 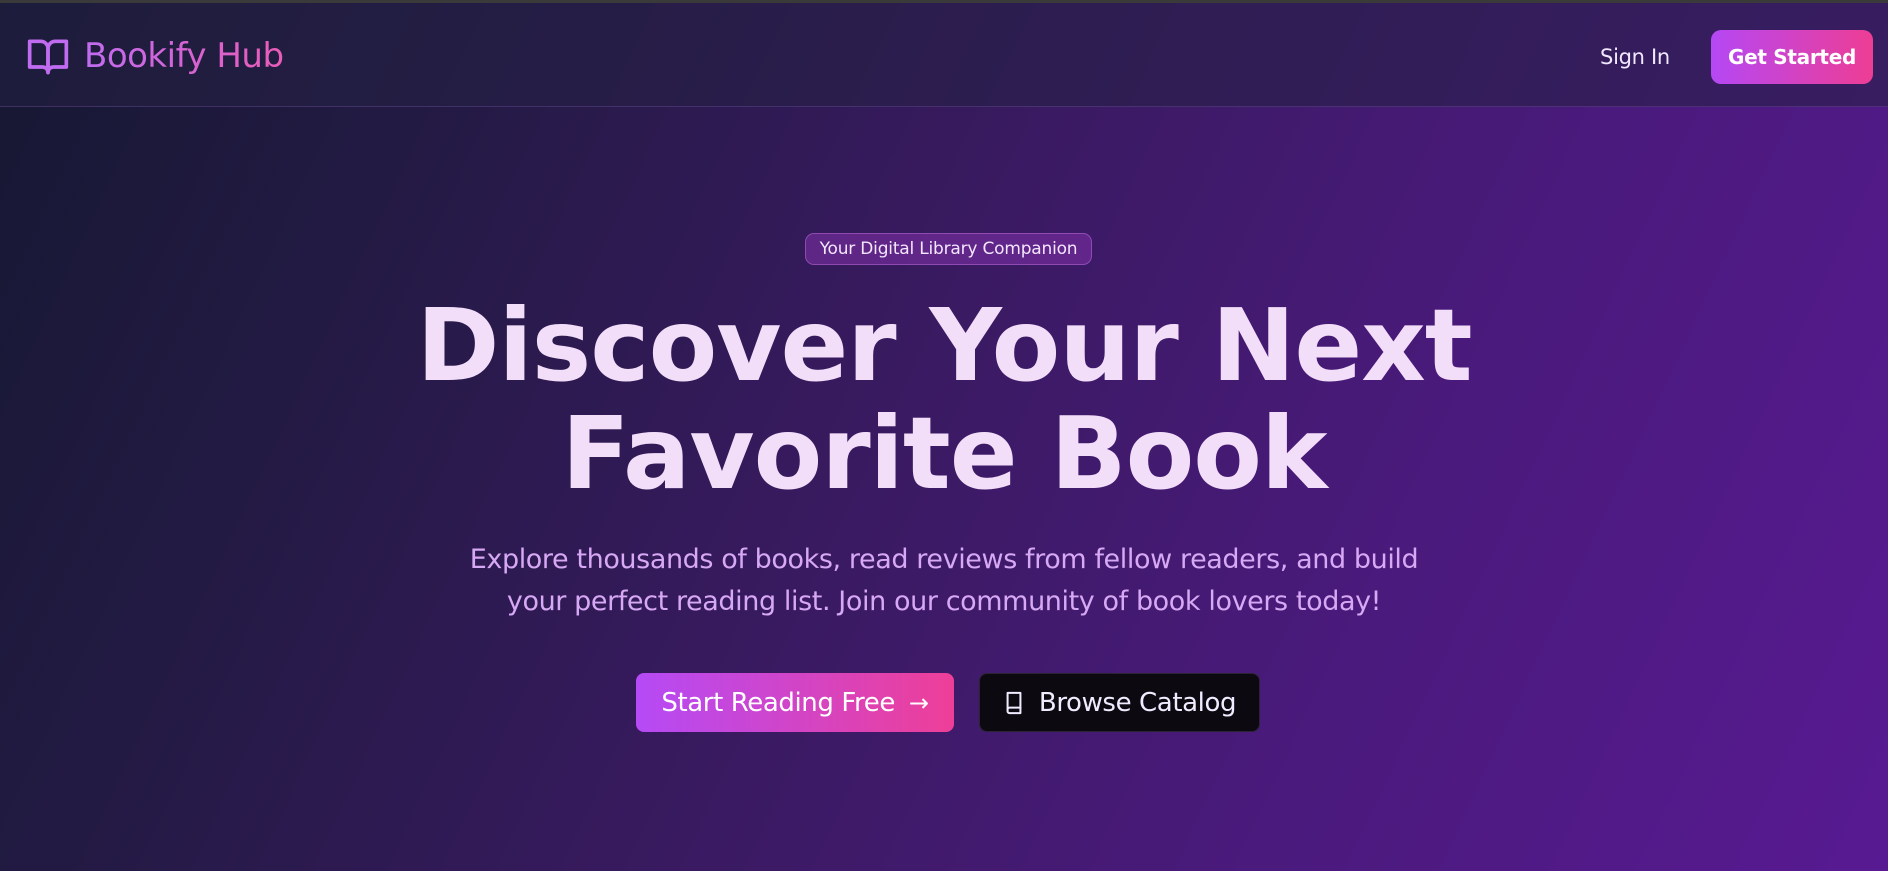 I want to click on start-reading-label: Start Reading Free, so click(x=778, y=702).